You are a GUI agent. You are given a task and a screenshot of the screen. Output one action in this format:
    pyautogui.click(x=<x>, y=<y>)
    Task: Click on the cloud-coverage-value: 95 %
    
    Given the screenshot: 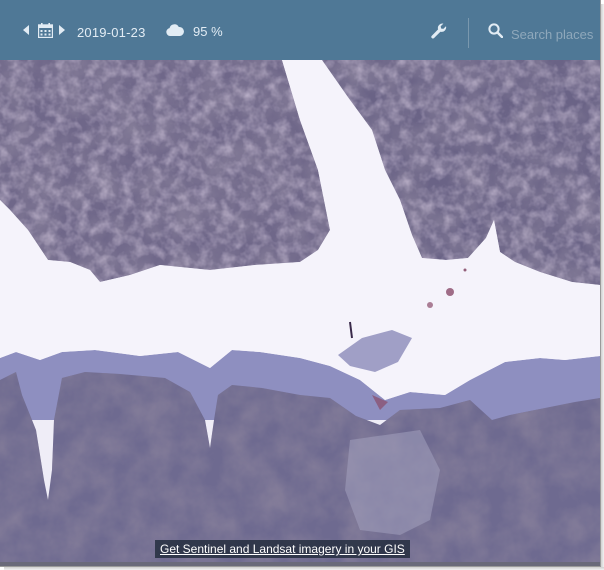 What is the action you would take?
    pyautogui.click(x=208, y=31)
    